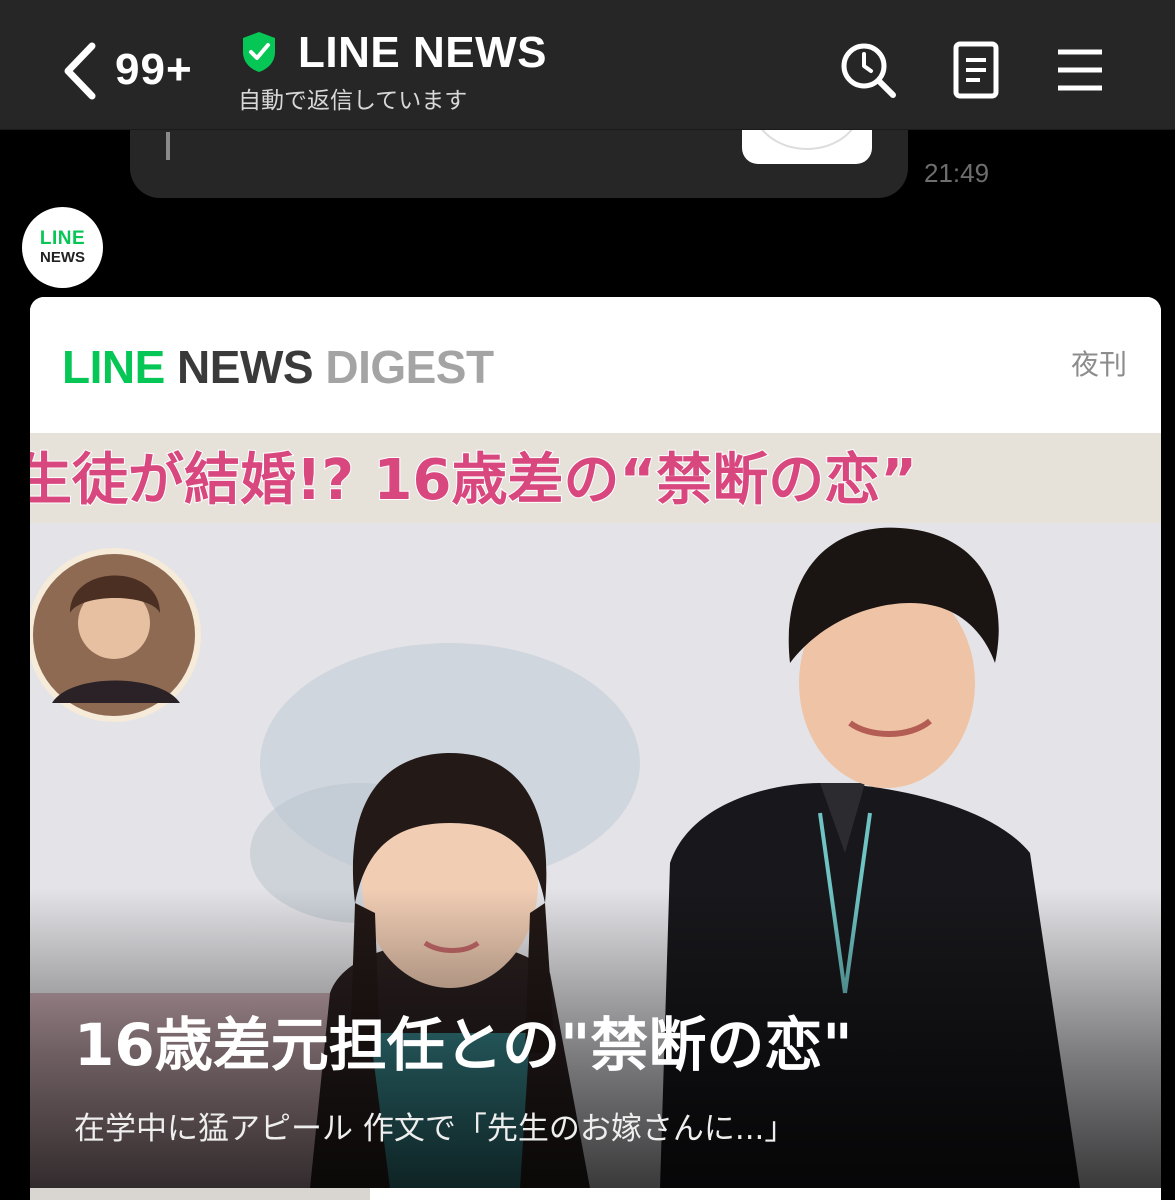 The width and height of the screenshot is (1175, 1200). What do you see at coordinates (422, 52) in the screenshot?
I see `channel-name: LINE NEWS` at bounding box center [422, 52].